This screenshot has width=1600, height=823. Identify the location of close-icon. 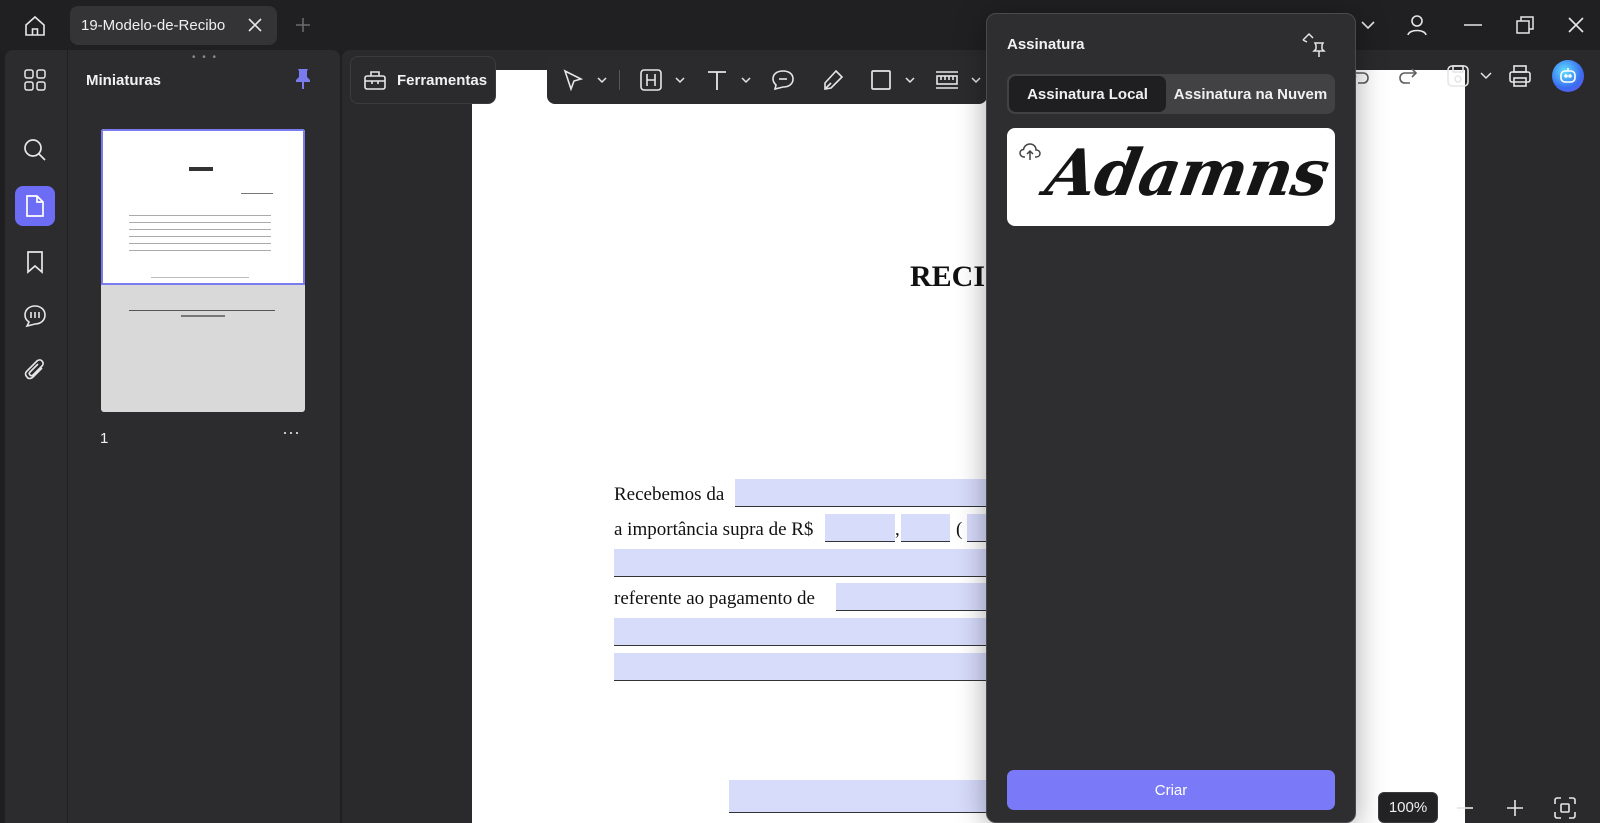
(255, 25).